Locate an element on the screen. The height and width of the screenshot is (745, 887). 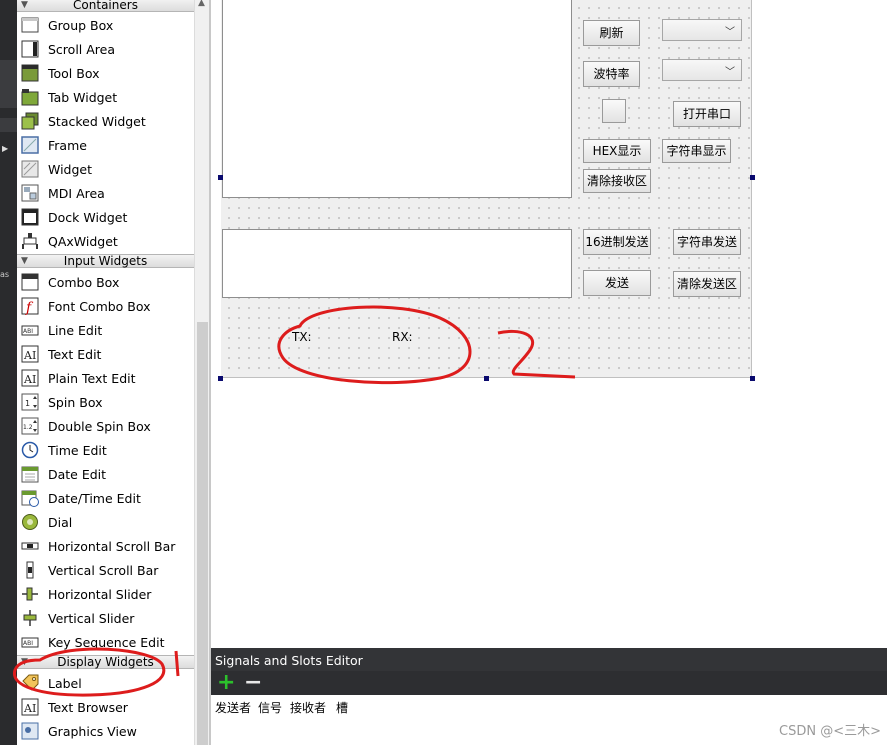
signals-slots-toolbar: + − is located at coordinates (549, 683).